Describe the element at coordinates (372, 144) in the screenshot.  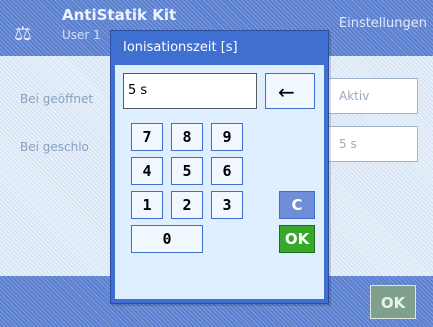
I see `setting-value-closed: 5 s` at that location.